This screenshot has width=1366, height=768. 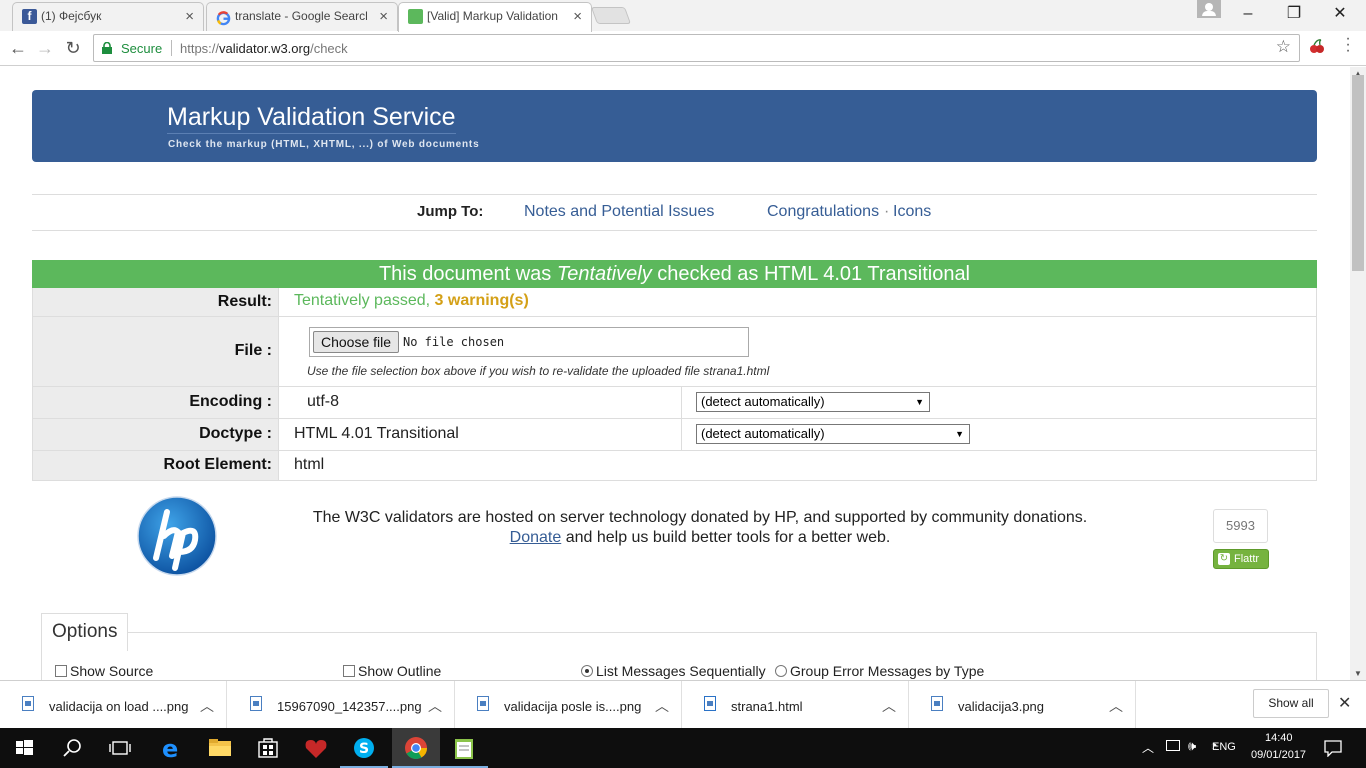 I want to click on show-outline-option: Show Outline, so click(x=392, y=671).